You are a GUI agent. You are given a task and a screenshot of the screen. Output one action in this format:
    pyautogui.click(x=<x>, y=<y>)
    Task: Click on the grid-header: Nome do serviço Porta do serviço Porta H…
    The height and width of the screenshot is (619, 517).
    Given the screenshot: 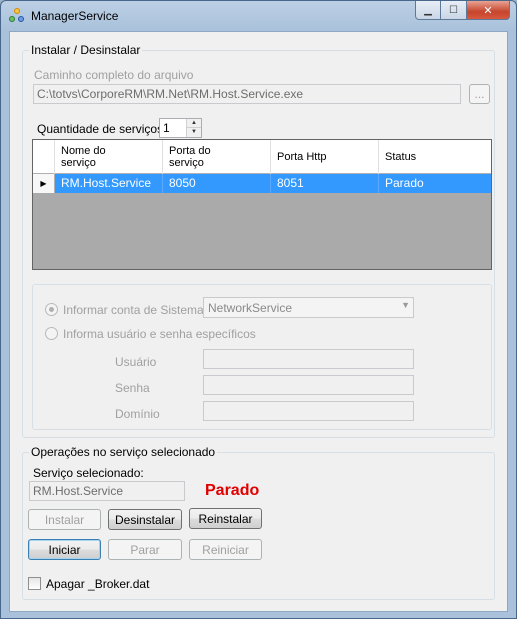 What is the action you would take?
    pyautogui.click(x=262, y=157)
    